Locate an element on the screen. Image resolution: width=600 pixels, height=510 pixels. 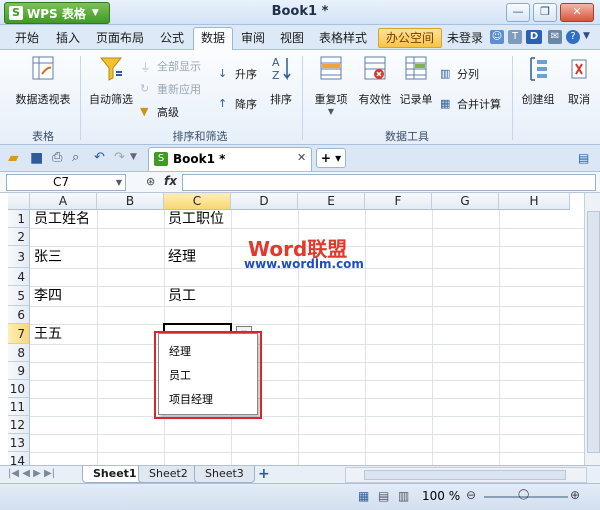
horizontal-scrollbar is located at coordinates (466, 475).